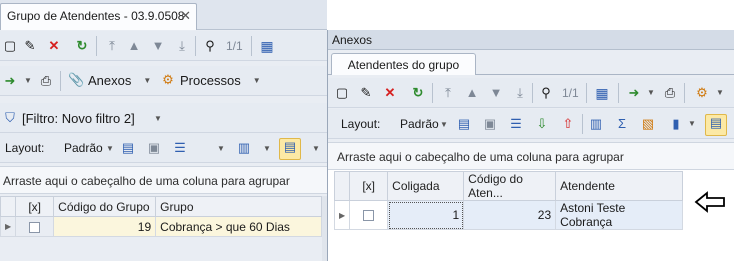 The height and width of the screenshot is (261, 734). I want to click on navigation-toolbar: ▢ ✎ ✕ ↻ ⤒ ▲ ▼ ⤓ ⚲ 1/1 ▦, so click(163, 46).